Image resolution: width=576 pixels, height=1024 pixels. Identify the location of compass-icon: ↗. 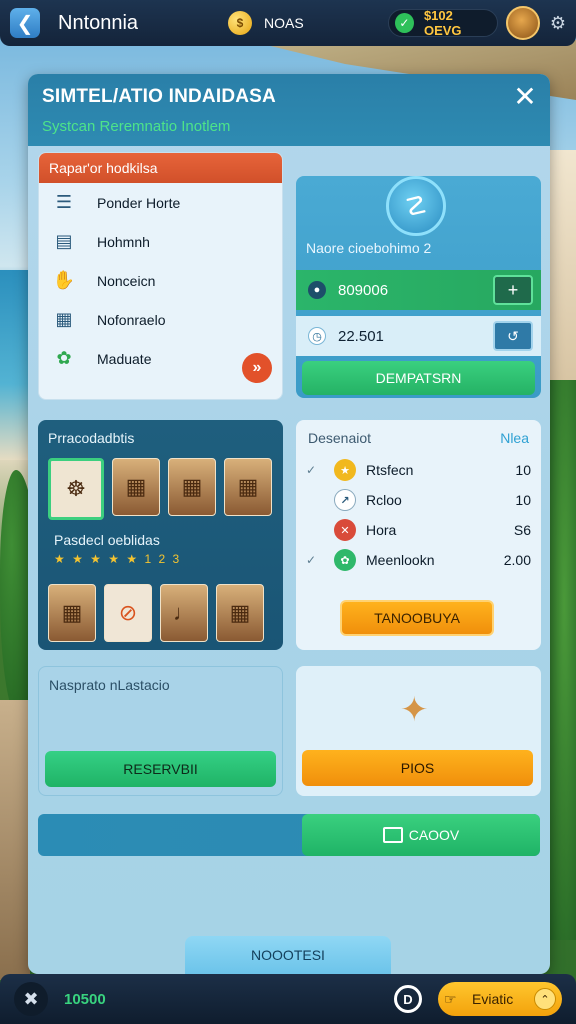
(345, 500).